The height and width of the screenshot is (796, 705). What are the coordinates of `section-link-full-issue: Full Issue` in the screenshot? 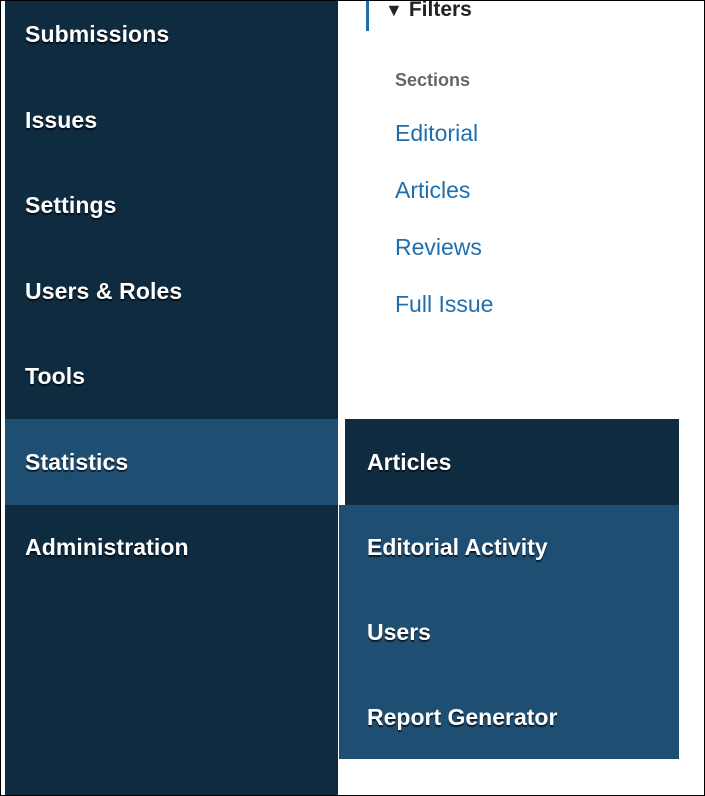 It's located at (444, 304).